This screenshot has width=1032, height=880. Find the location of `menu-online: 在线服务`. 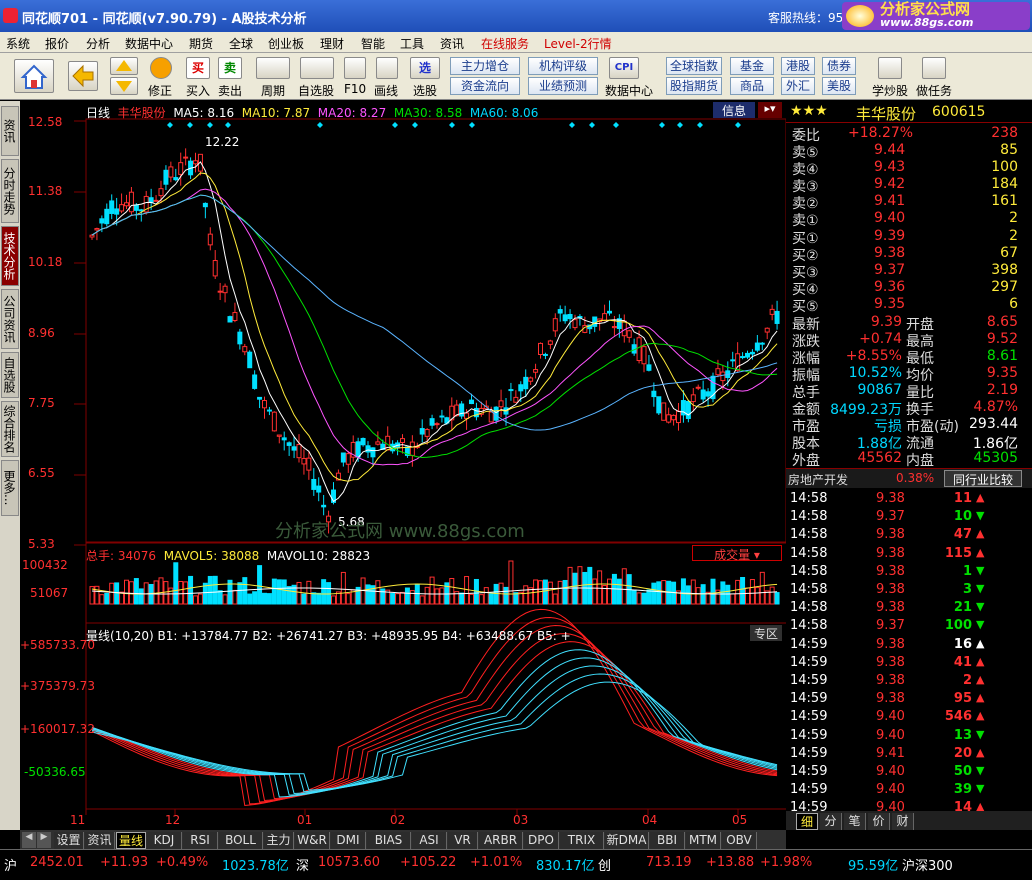

menu-online: 在线服务 is located at coordinates (505, 43).